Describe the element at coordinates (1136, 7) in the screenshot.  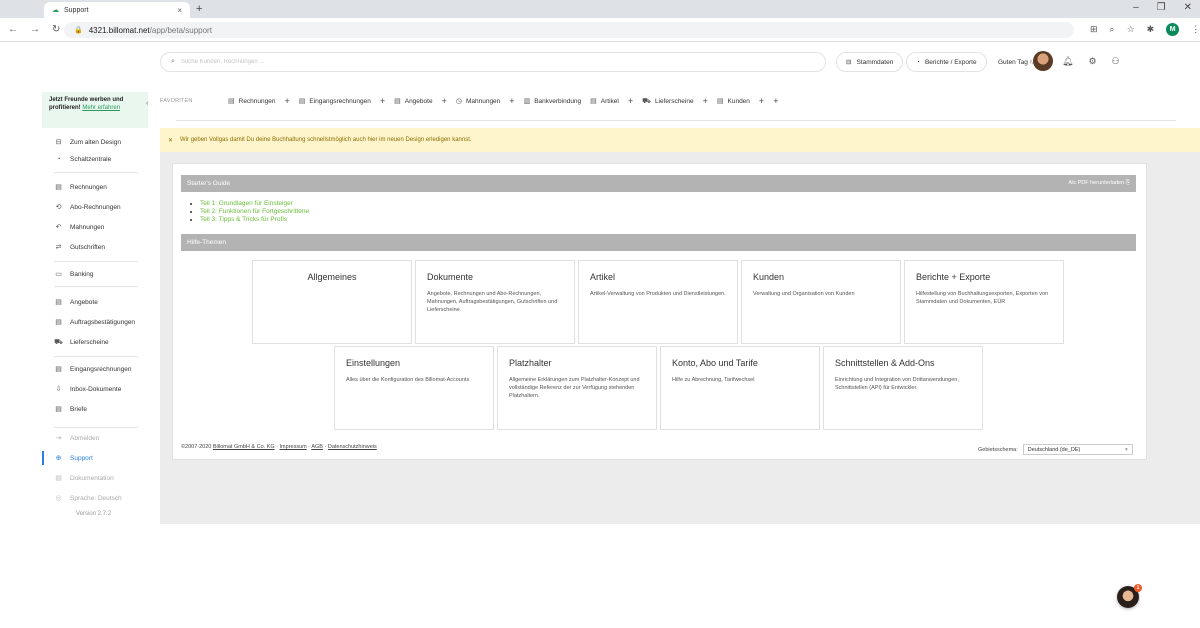
I see `minimize-button: –` at that location.